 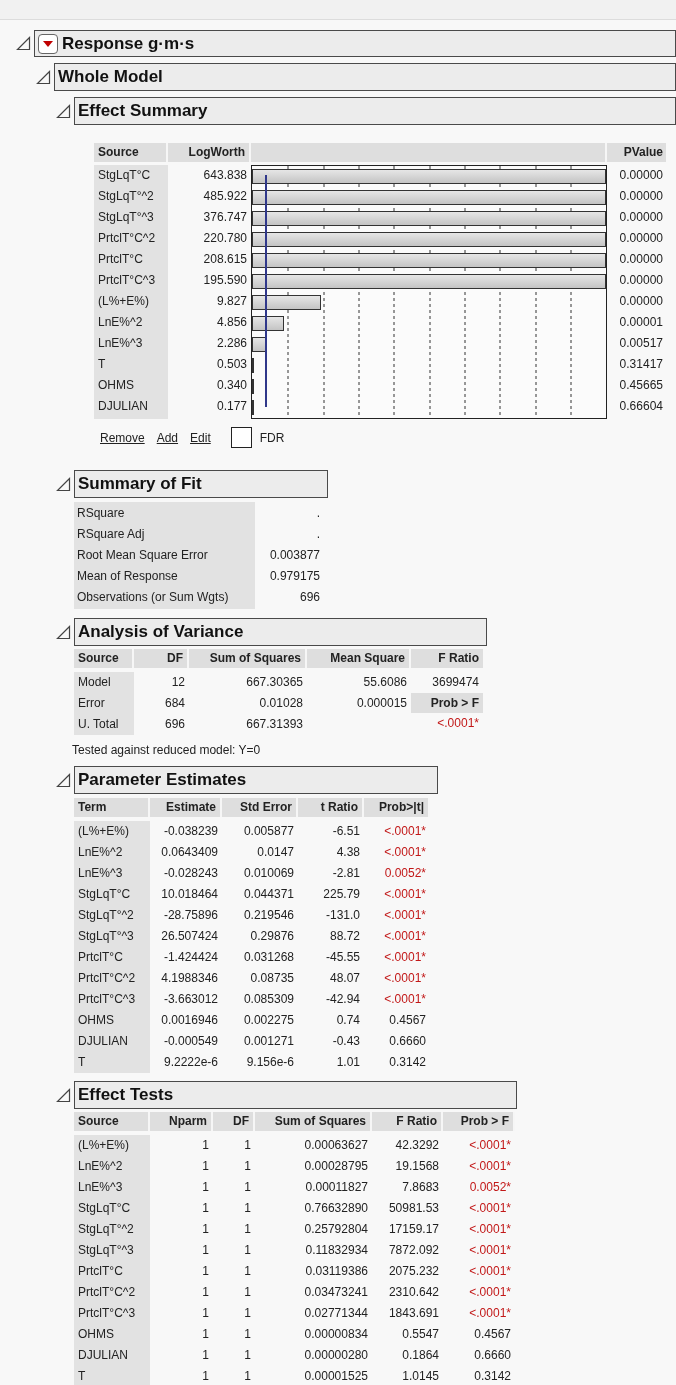 What do you see at coordinates (268, 894) in the screenshot?
I see `table-cell-text: 0.044371` at bounding box center [268, 894].